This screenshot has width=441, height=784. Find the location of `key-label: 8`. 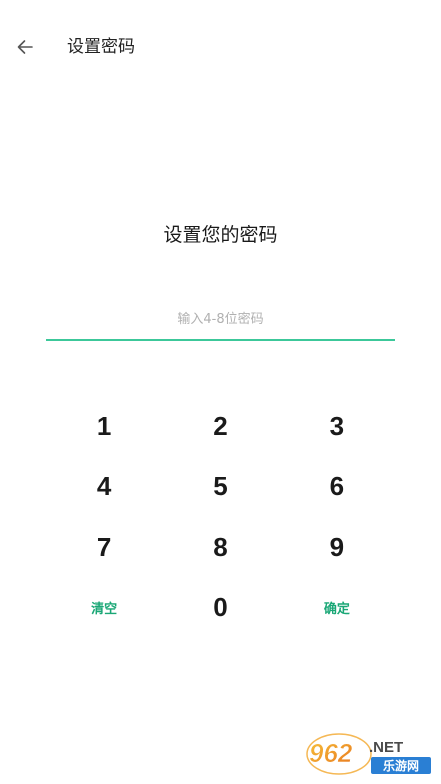

key-label: 8 is located at coordinates (220, 546).